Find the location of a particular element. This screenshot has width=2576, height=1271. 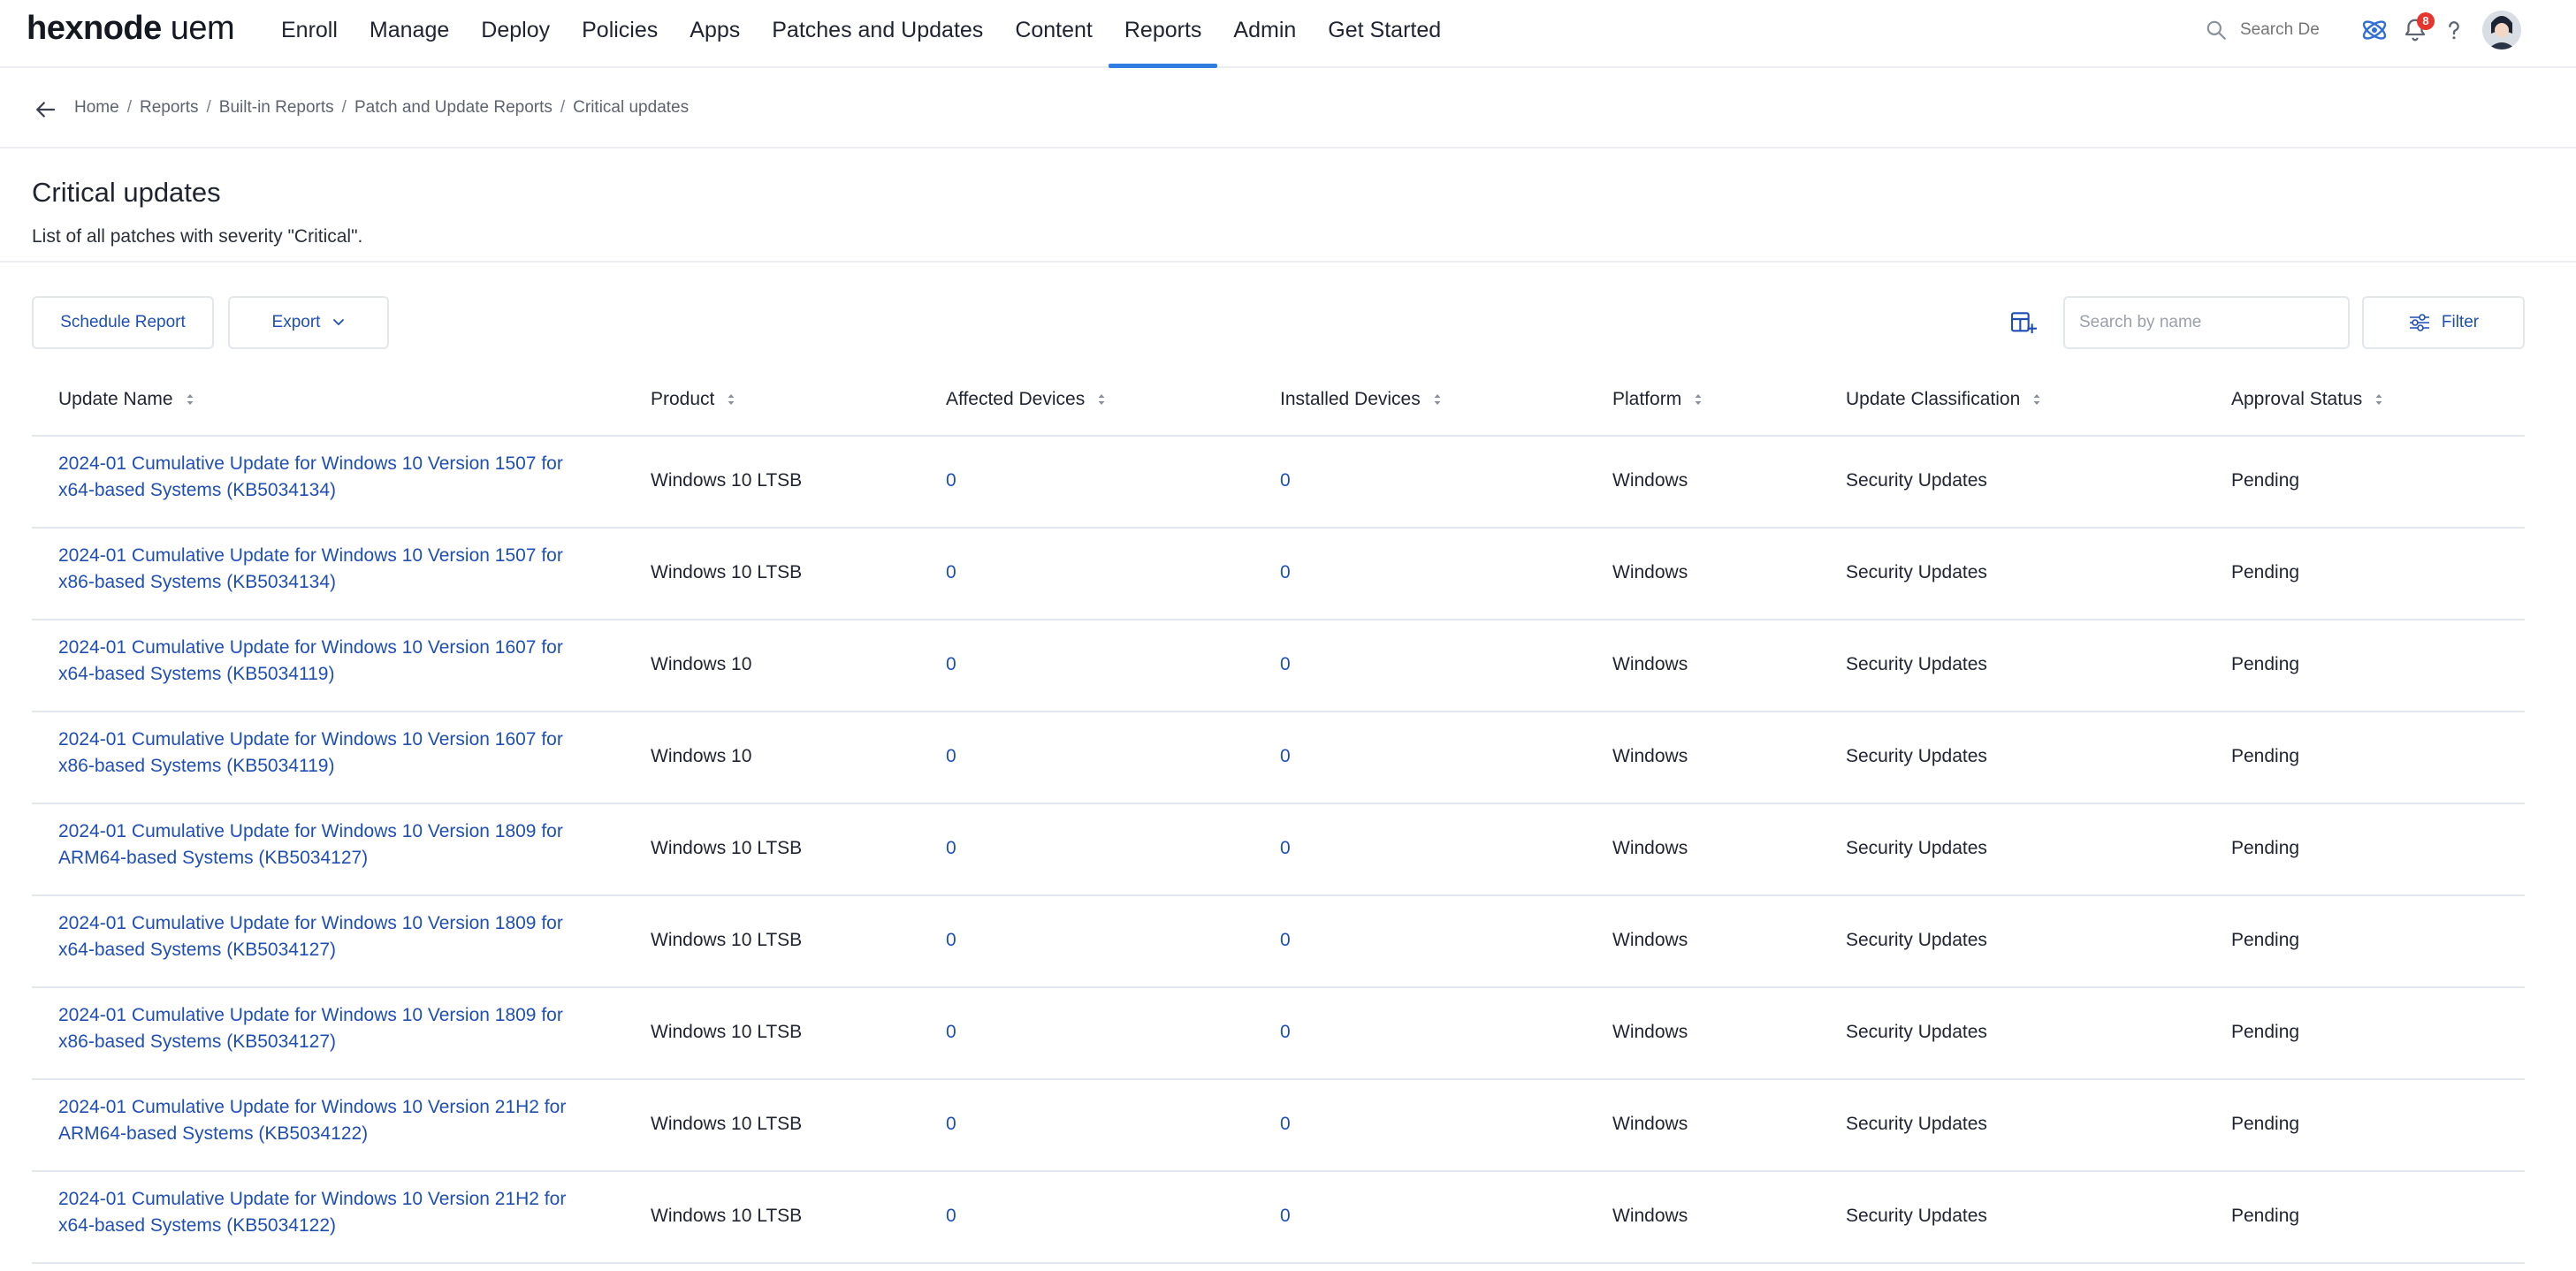

product-cell: Windows 10 is located at coordinates (701, 664).